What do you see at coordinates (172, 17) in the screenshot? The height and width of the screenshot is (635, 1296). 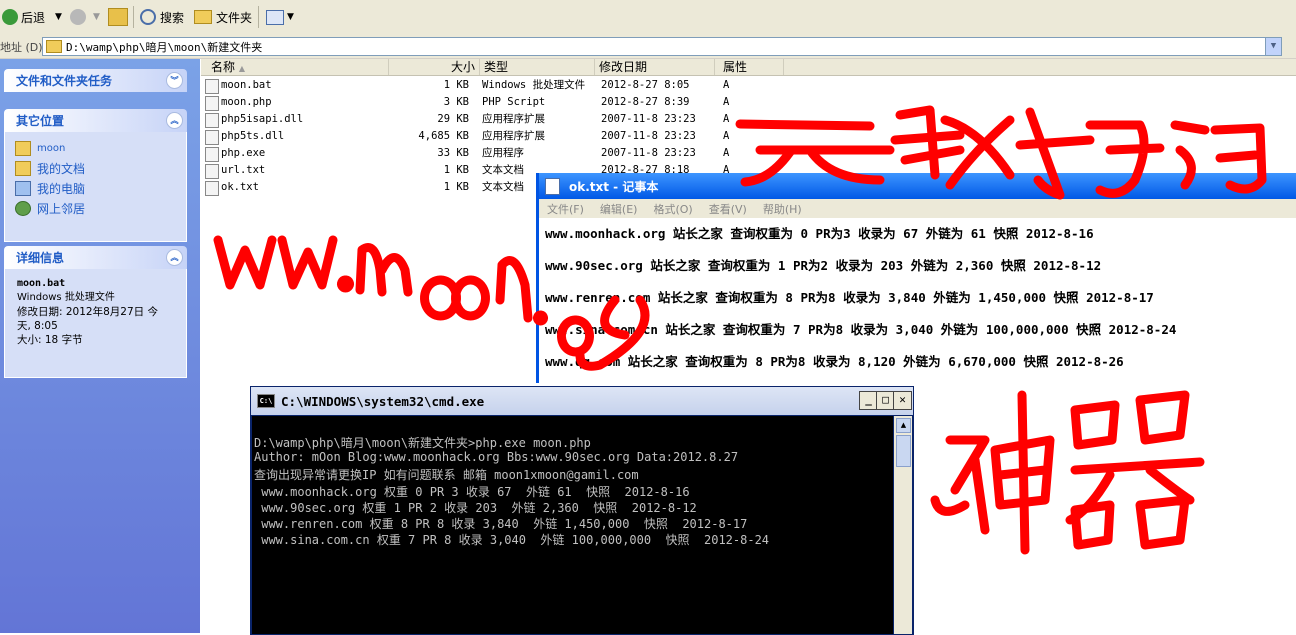 I see `search-label: 搜索` at bounding box center [172, 17].